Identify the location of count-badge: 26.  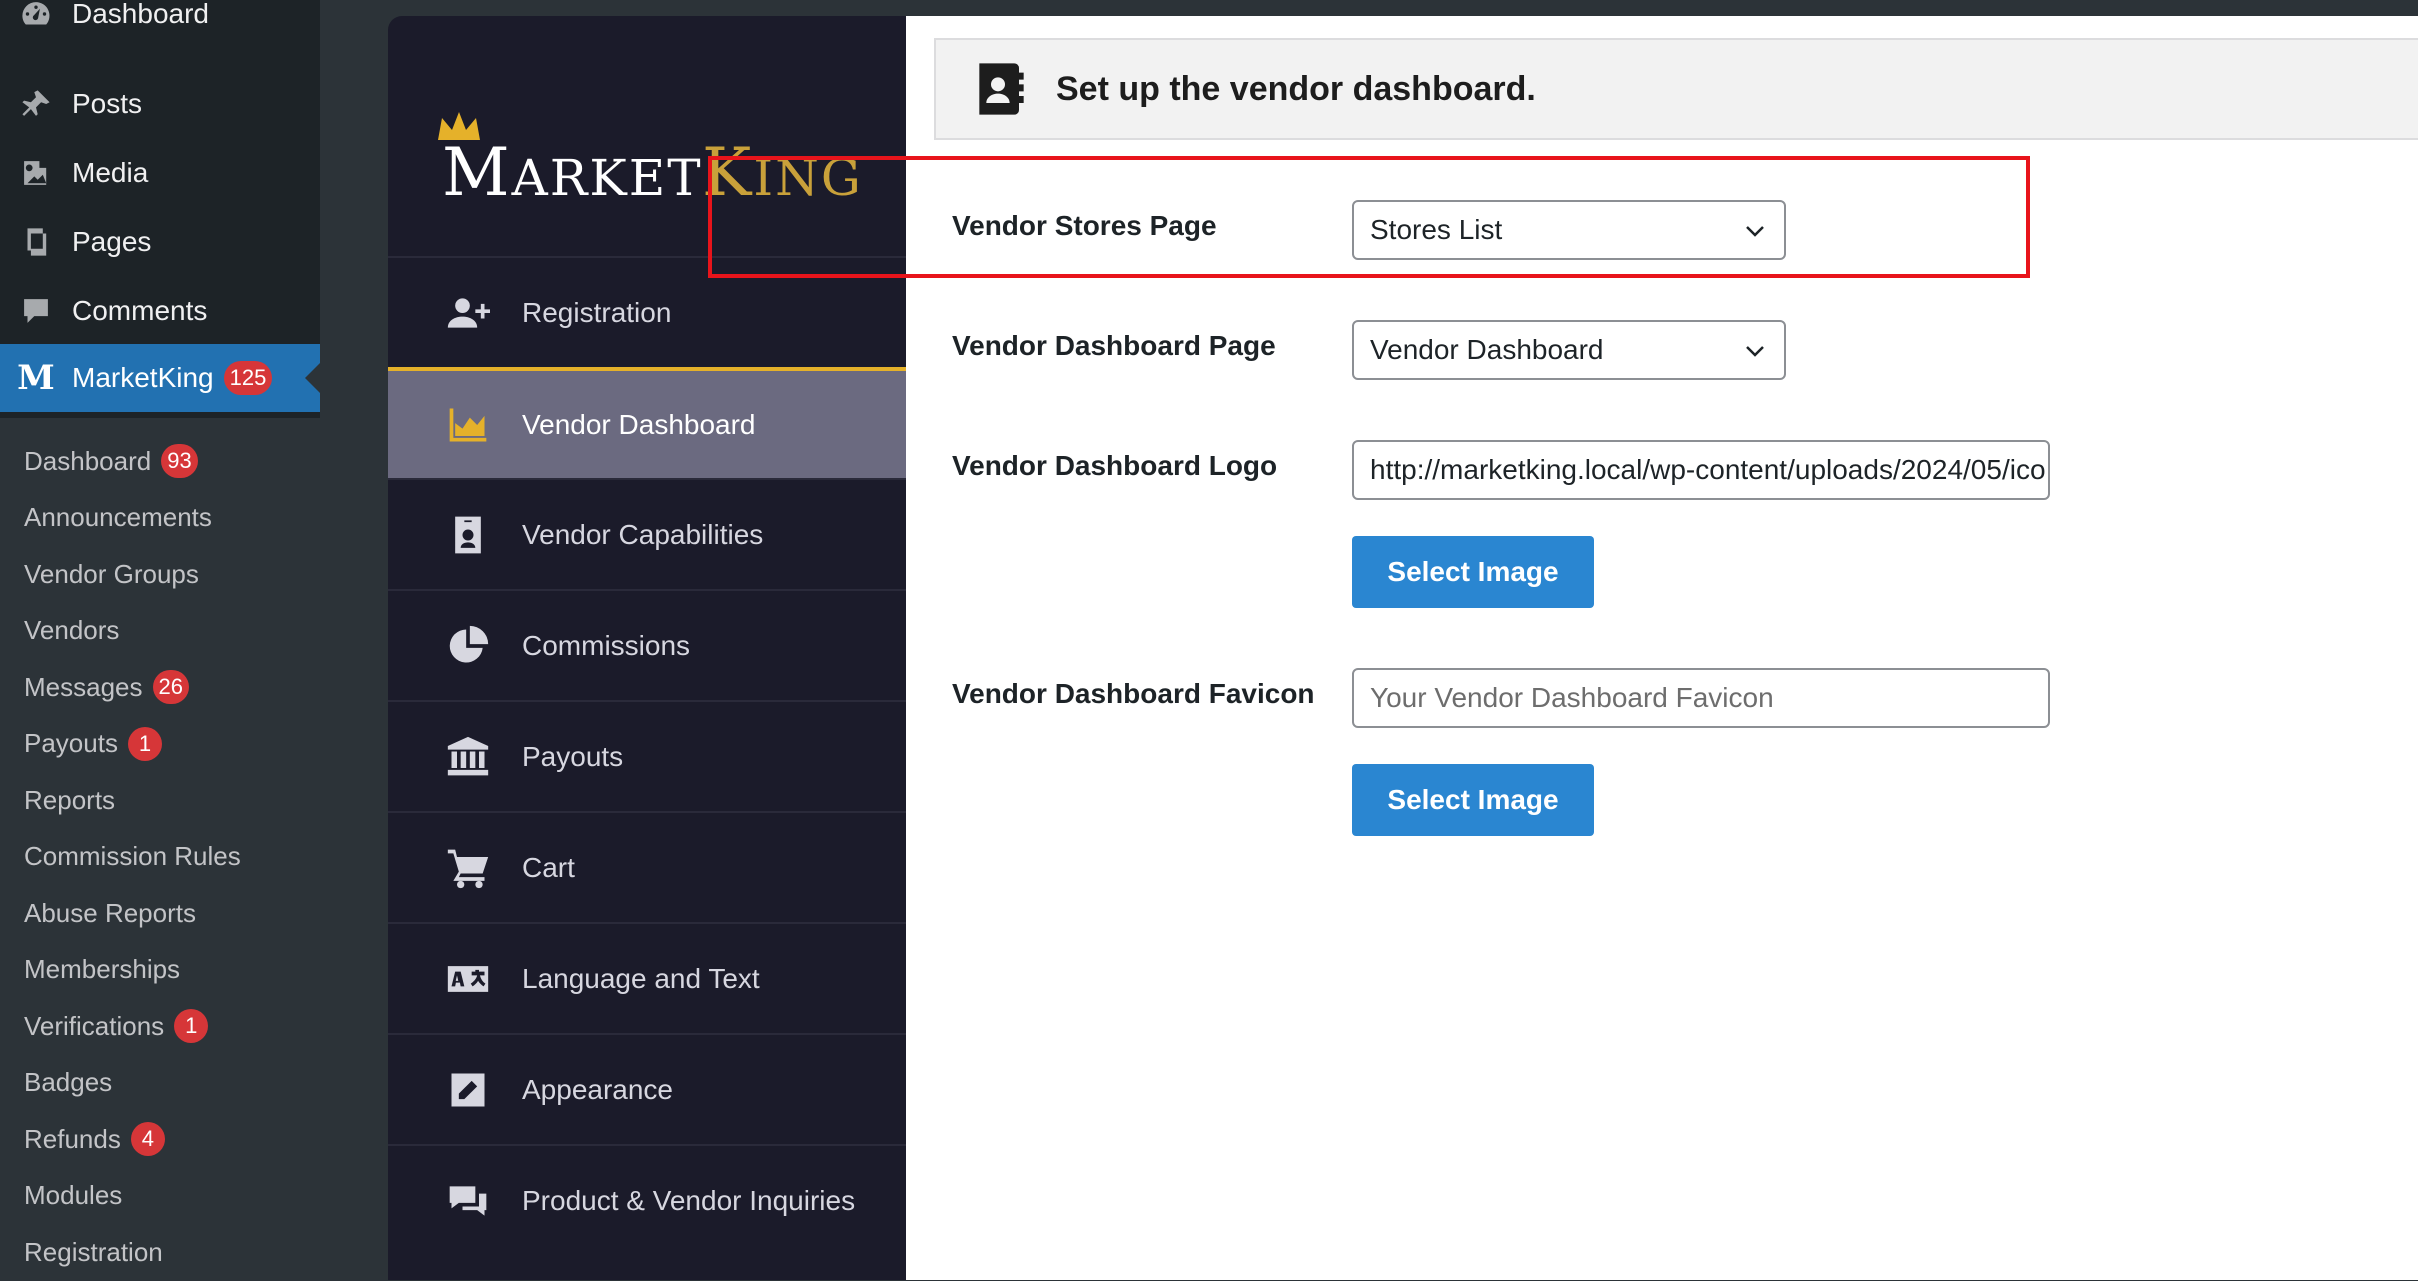
(170, 687).